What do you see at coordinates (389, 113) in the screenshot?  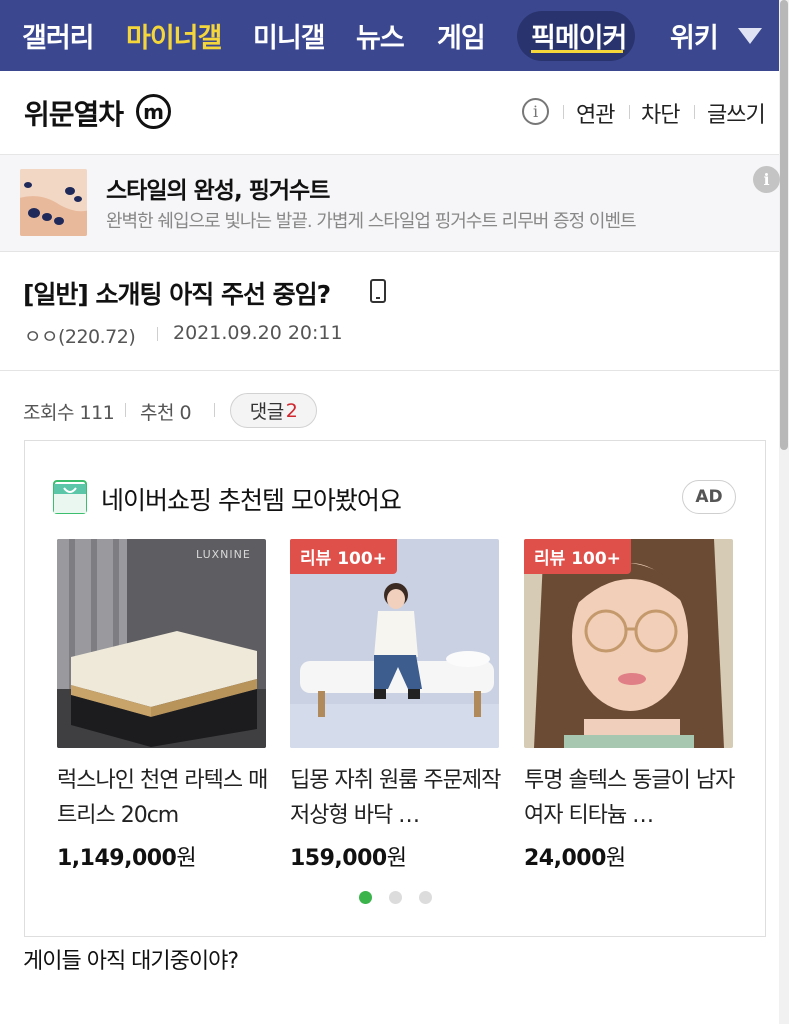 I see `gallery-header: 위문열차 m i 연관 차단 글쓰기` at bounding box center [389, 113].